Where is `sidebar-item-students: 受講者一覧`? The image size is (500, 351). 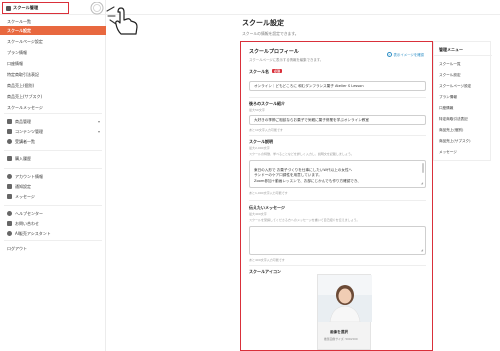 sidebar-item-students: 受講者一覧 is located at coordinates (53, 141).